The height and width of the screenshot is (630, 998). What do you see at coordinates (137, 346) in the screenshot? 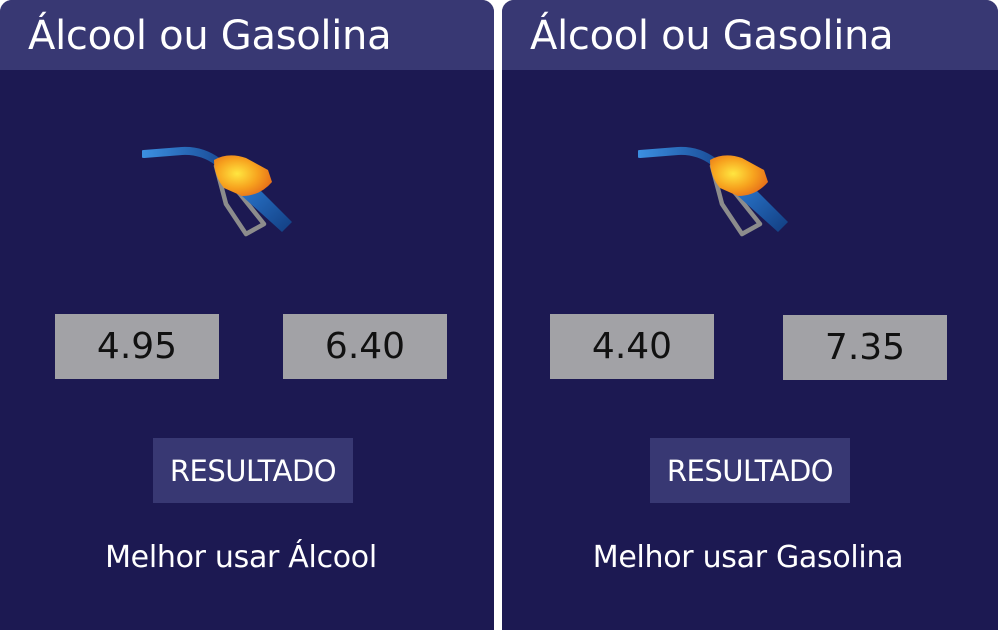
I see `alcool-price-input: 4.95` at bounding box center [137, 346].